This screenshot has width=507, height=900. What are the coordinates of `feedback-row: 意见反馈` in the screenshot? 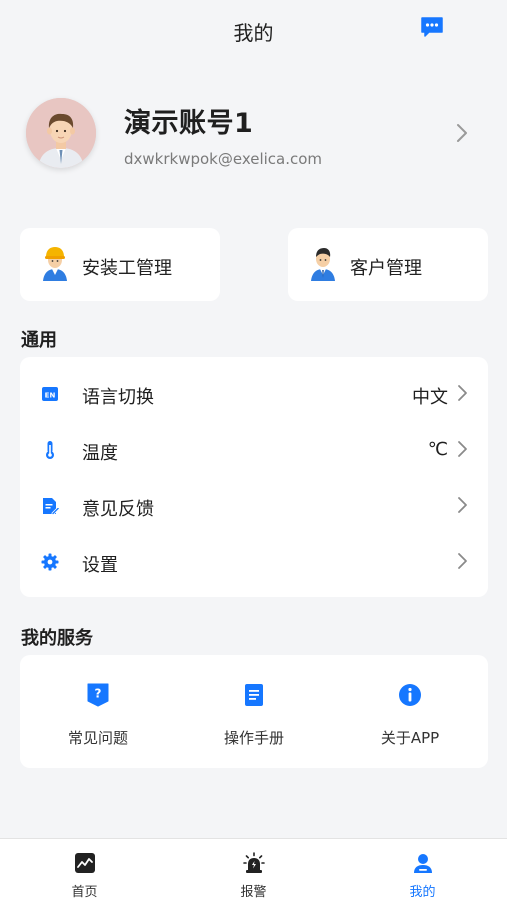 It's located at (254, 506).